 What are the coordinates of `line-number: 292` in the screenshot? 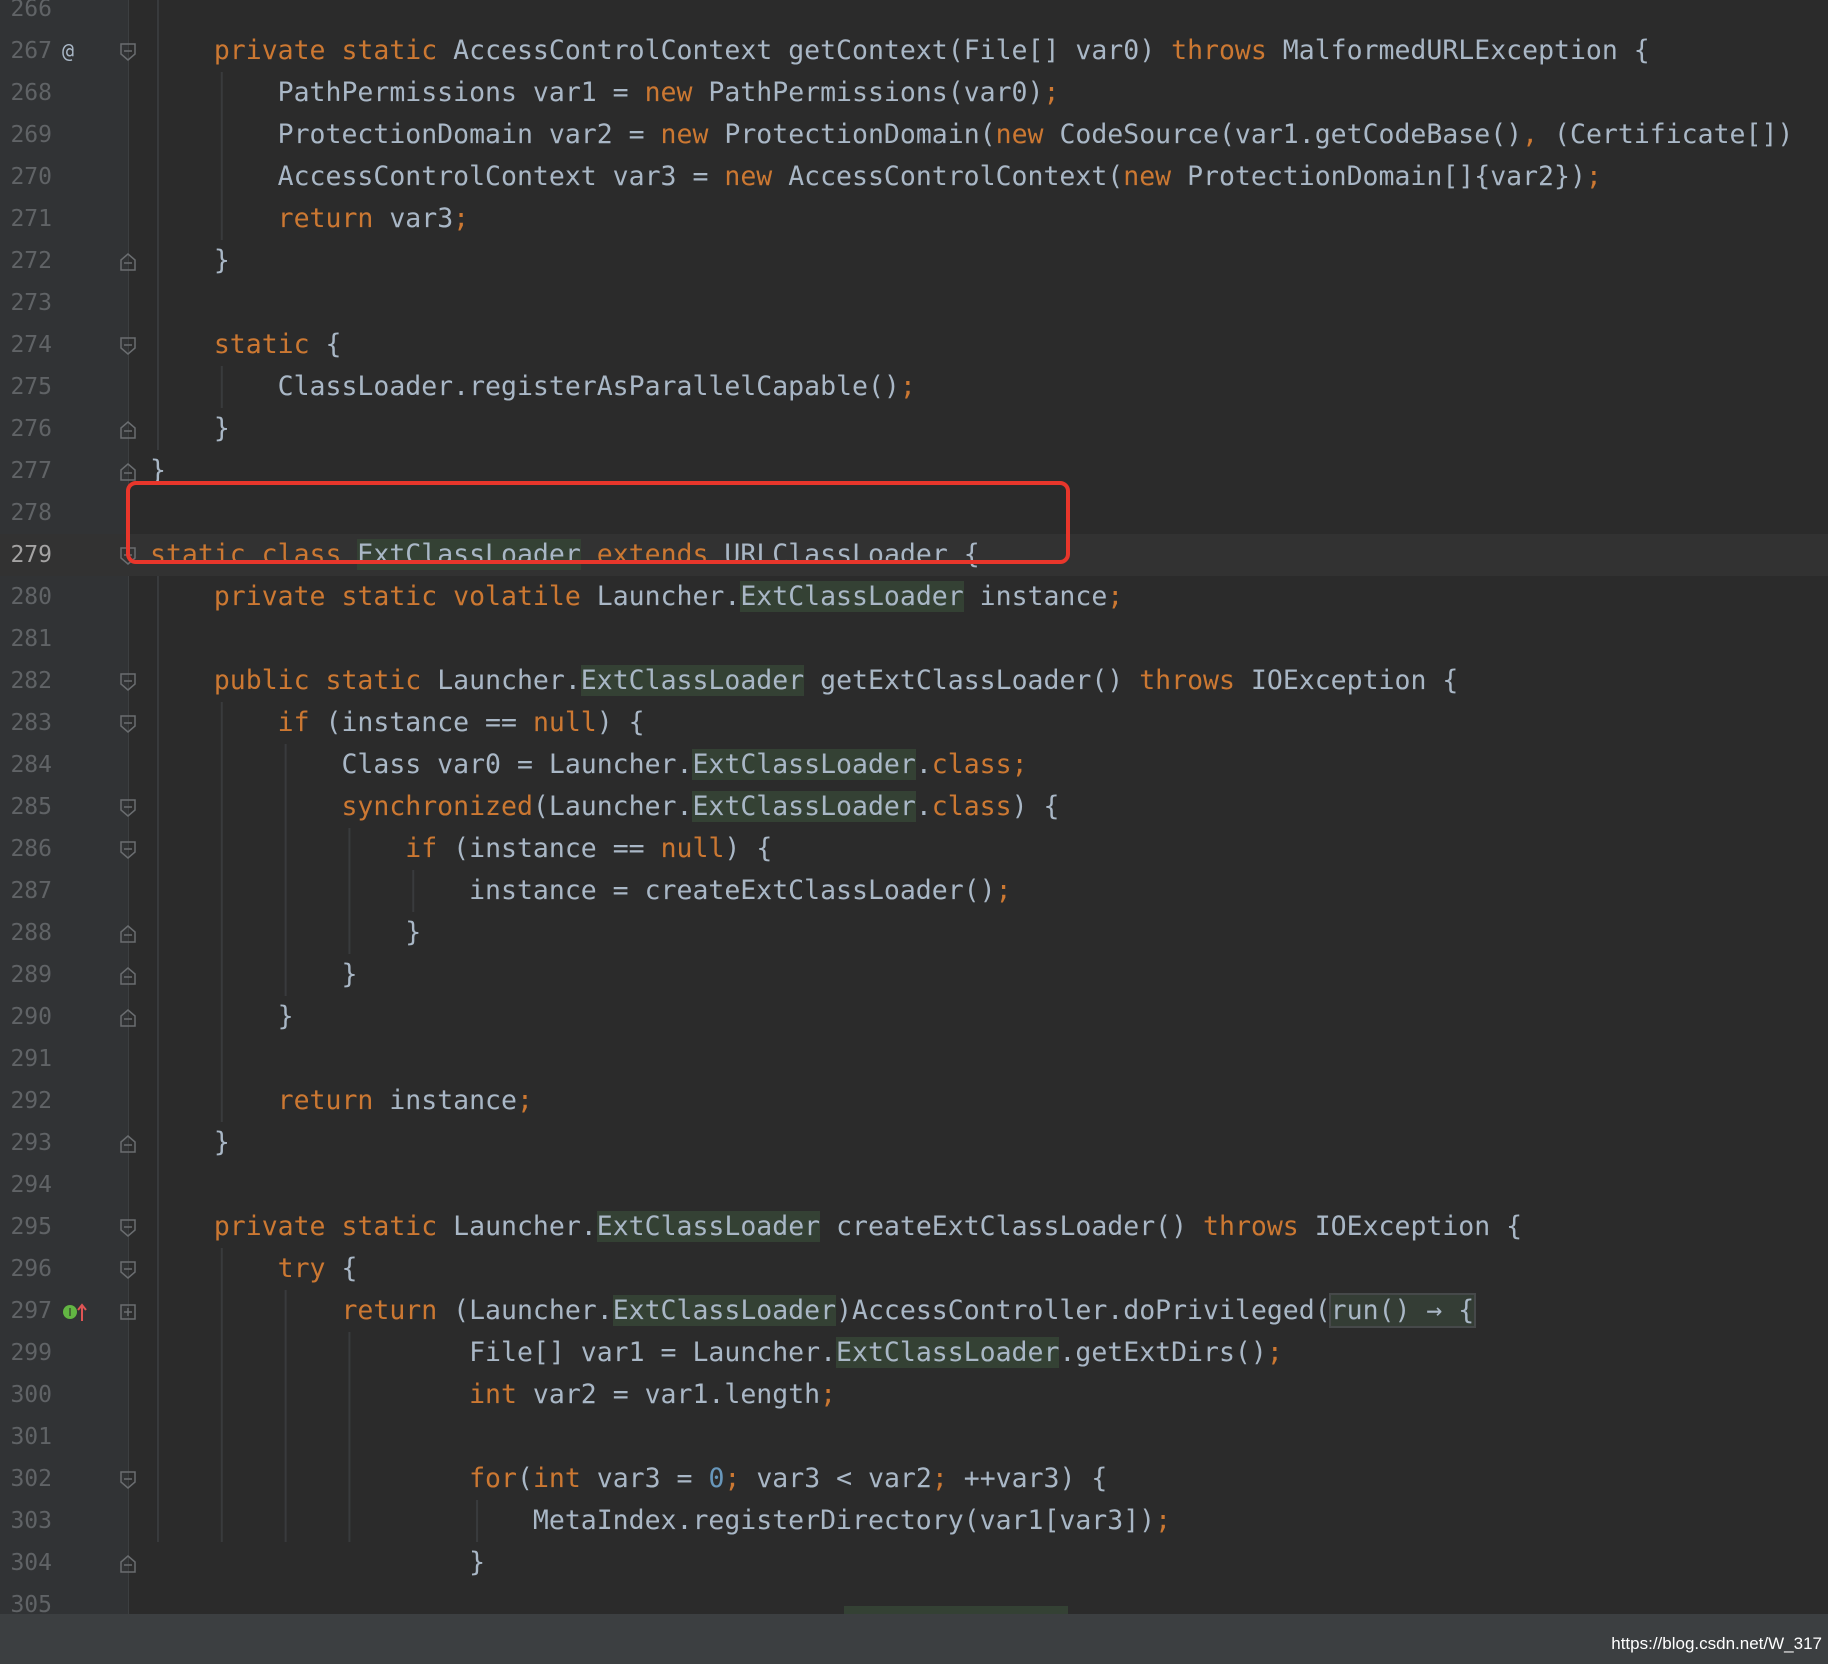 It's located at (26, 1101).